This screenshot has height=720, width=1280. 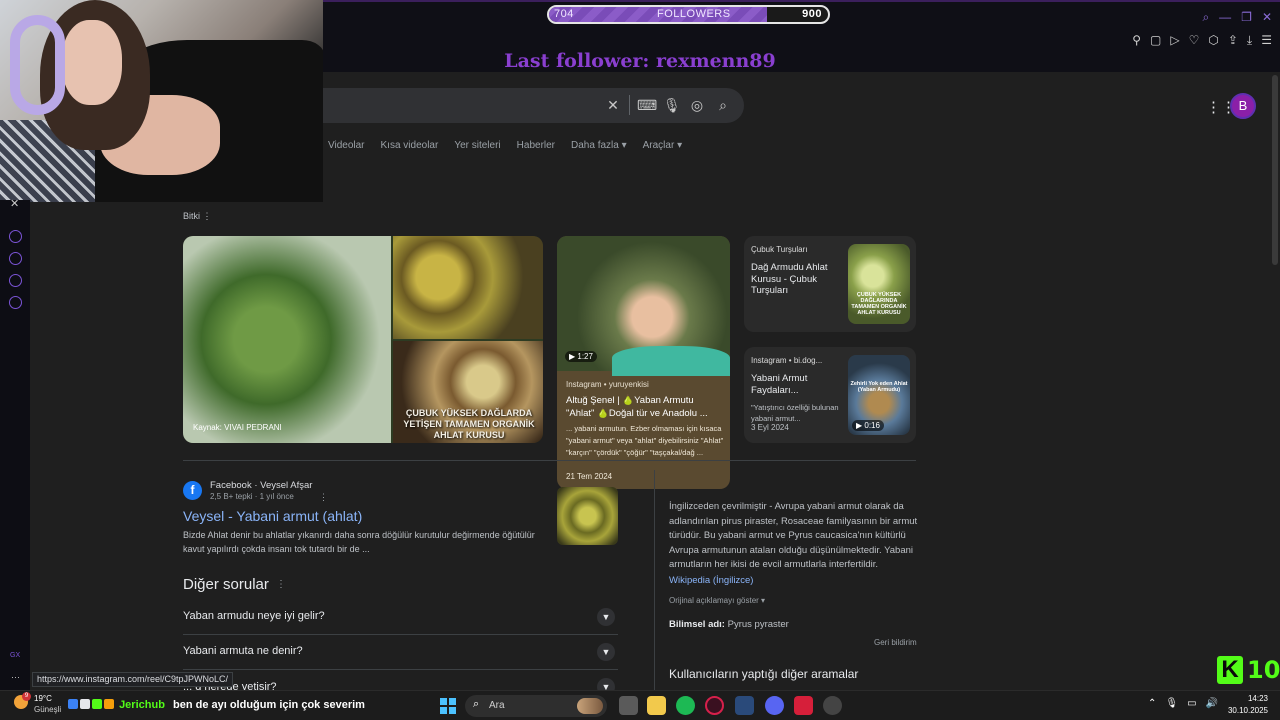 What do you see at coordinates (1191, 703) in the screenshot?
I see `network-icon: ▭` at bounding box center [1191, 703].